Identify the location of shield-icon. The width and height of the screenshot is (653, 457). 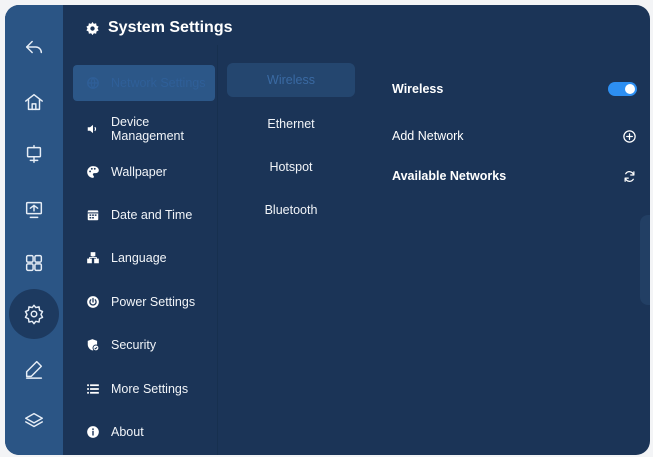
(93, 345).